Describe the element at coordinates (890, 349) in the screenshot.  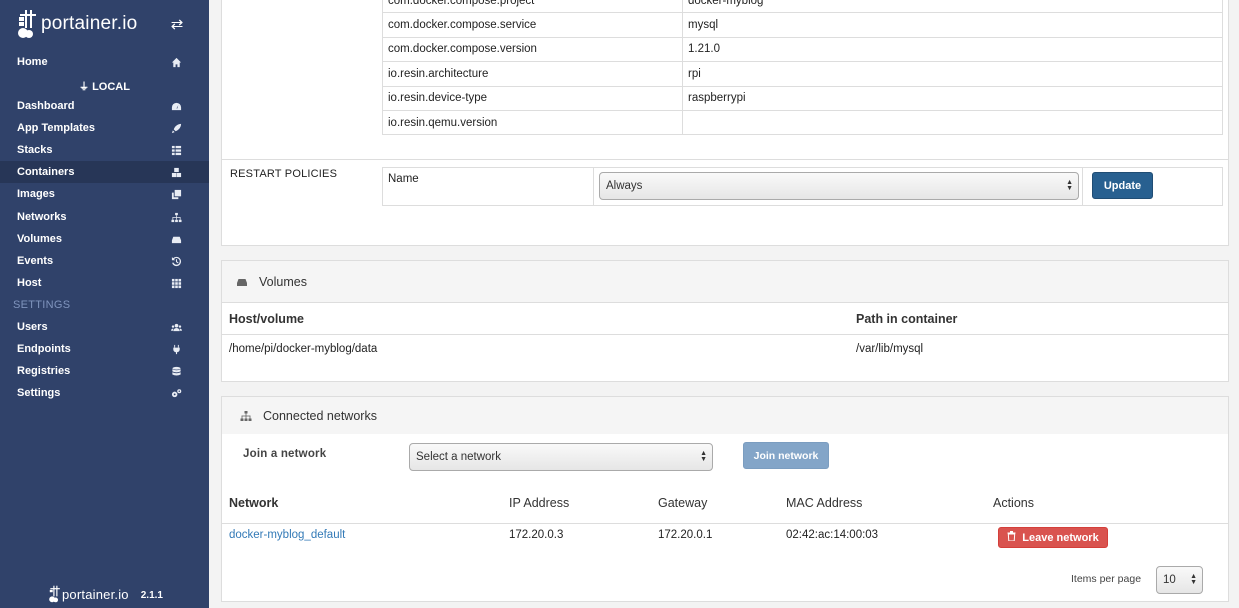
I see `volume-container-path: /var/lib/mysql` at that location.